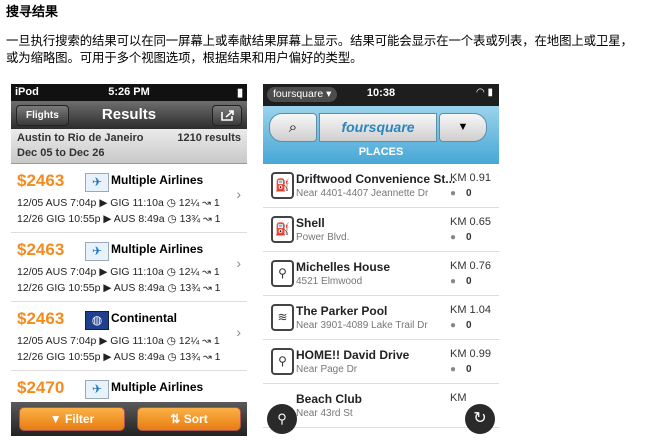 Image resolution: width=645 pixels, height=442 pixels. Describe the element at coordinates (177, 419) in the screenshot. I see `sort-arrows-icon: ⇅` at that location.